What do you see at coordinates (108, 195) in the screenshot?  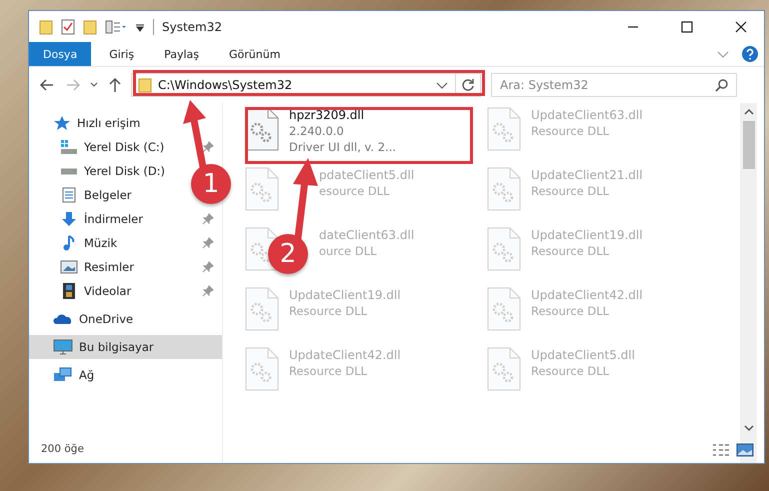 I see `sidebar-label: Belgeler` at bounding box center [108, 195].